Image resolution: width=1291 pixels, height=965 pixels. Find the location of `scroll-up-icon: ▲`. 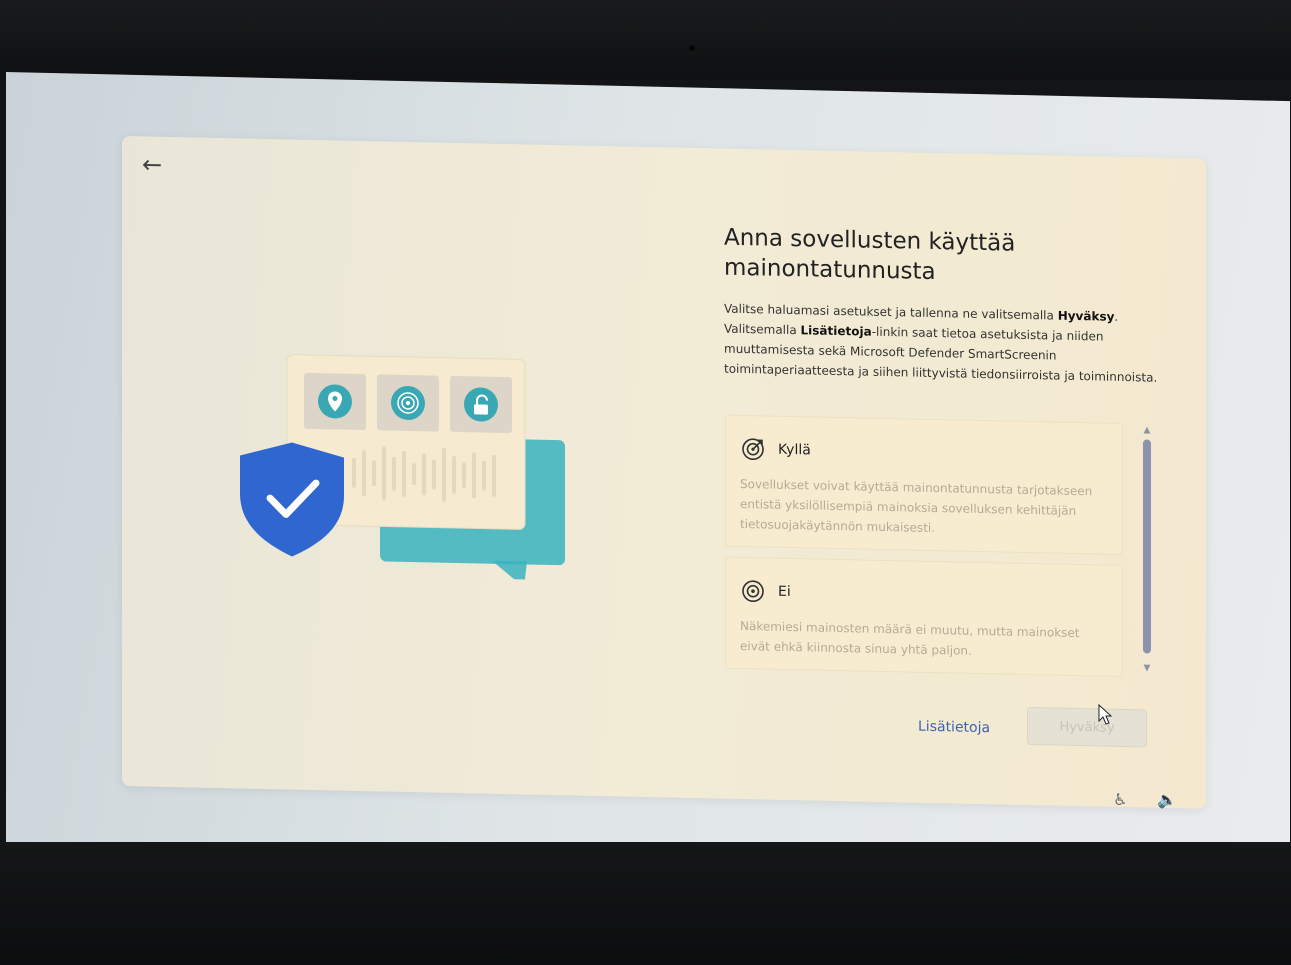

scroll-up-icon: ▲ is located at coordinates (1147, 430).